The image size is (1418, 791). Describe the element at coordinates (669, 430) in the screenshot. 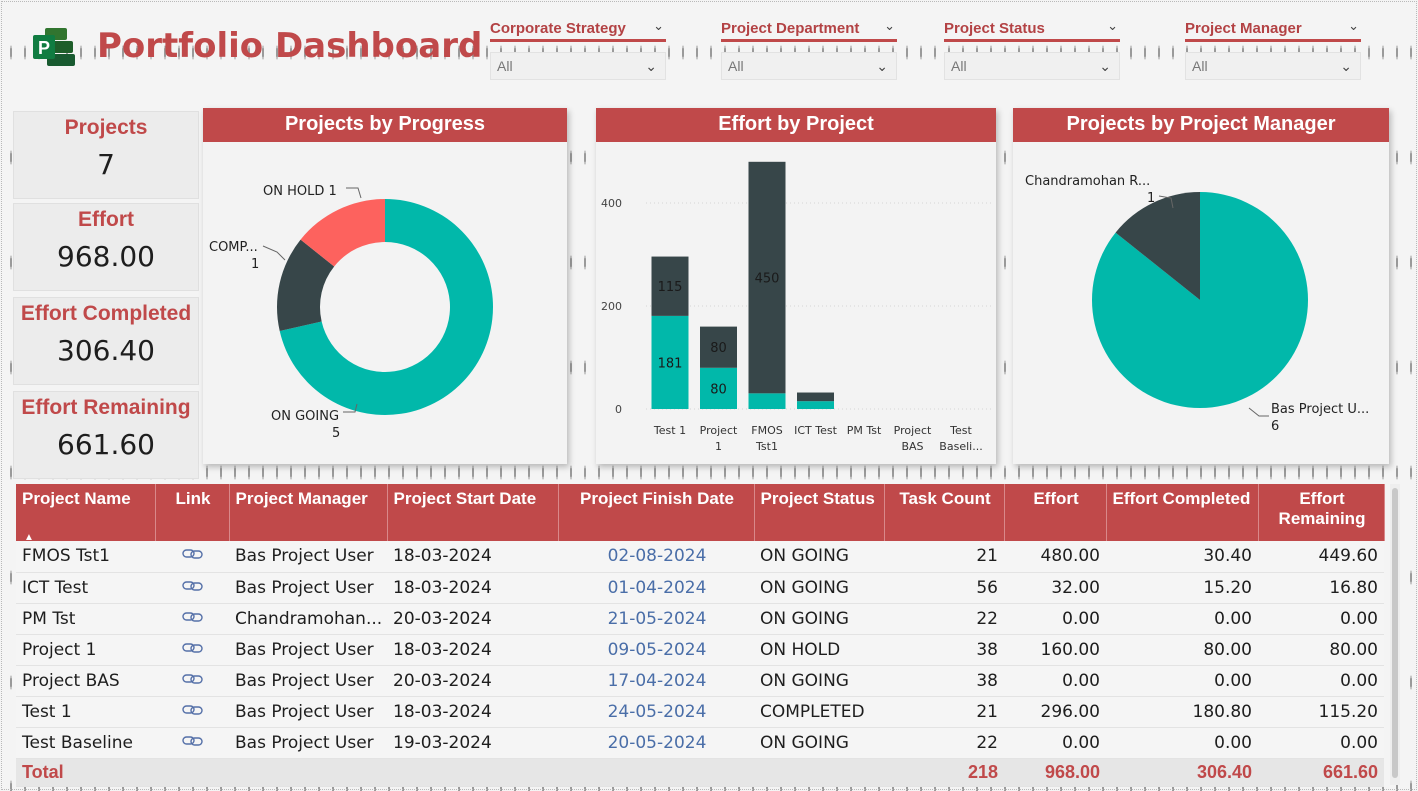

I see `x-category-label: Test 1` at that location.